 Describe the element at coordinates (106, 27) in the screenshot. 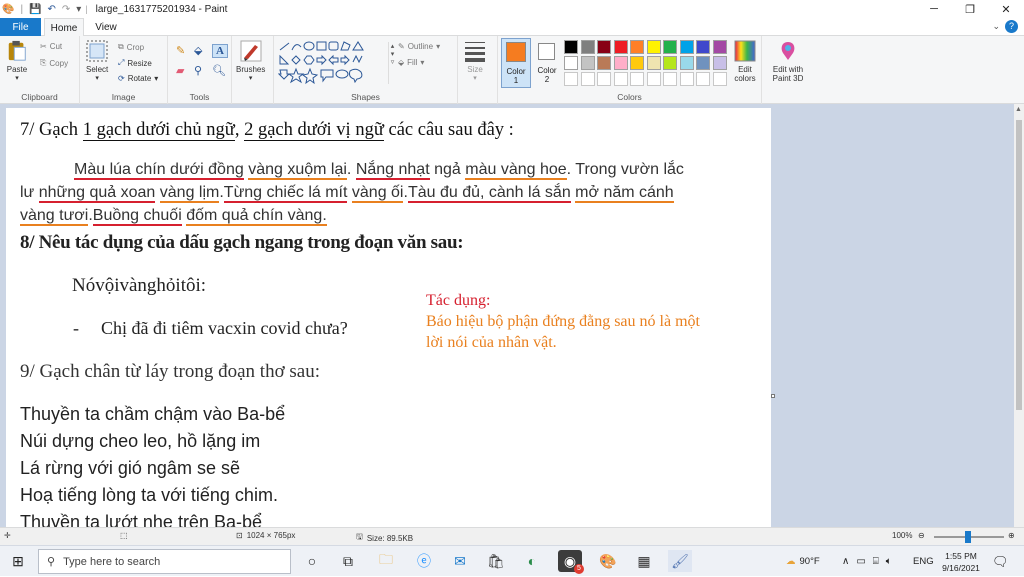

I see `tab-view: View` at that location.